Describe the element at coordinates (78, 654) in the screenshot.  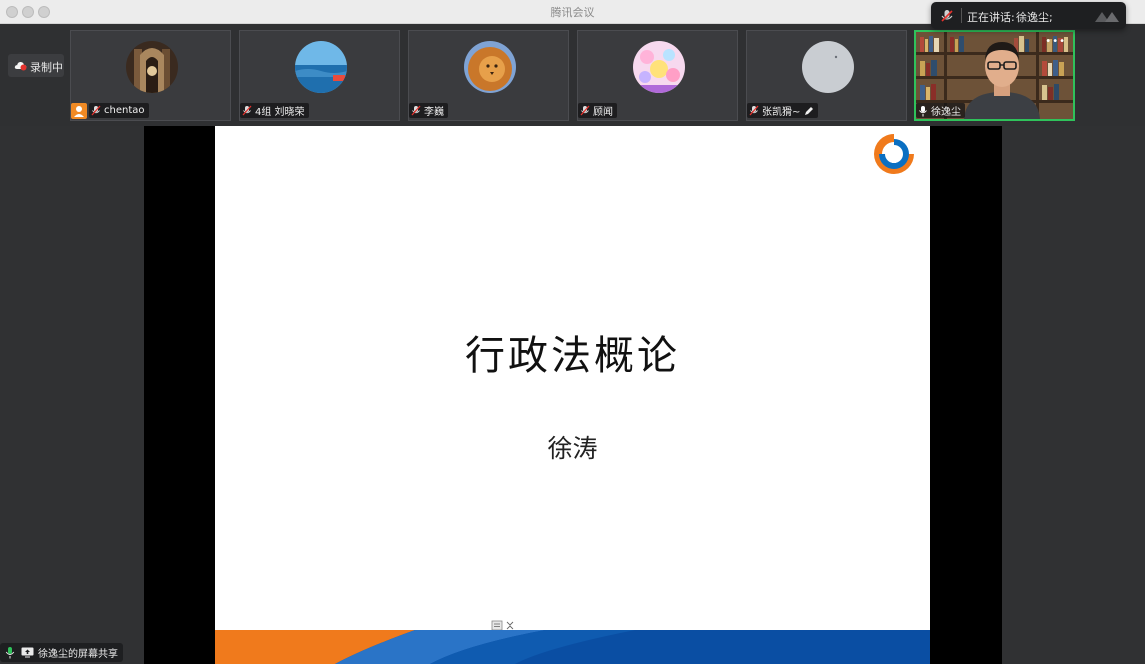
I see `screen-share-label: 徐逸尘的屏幕共享` at that location.